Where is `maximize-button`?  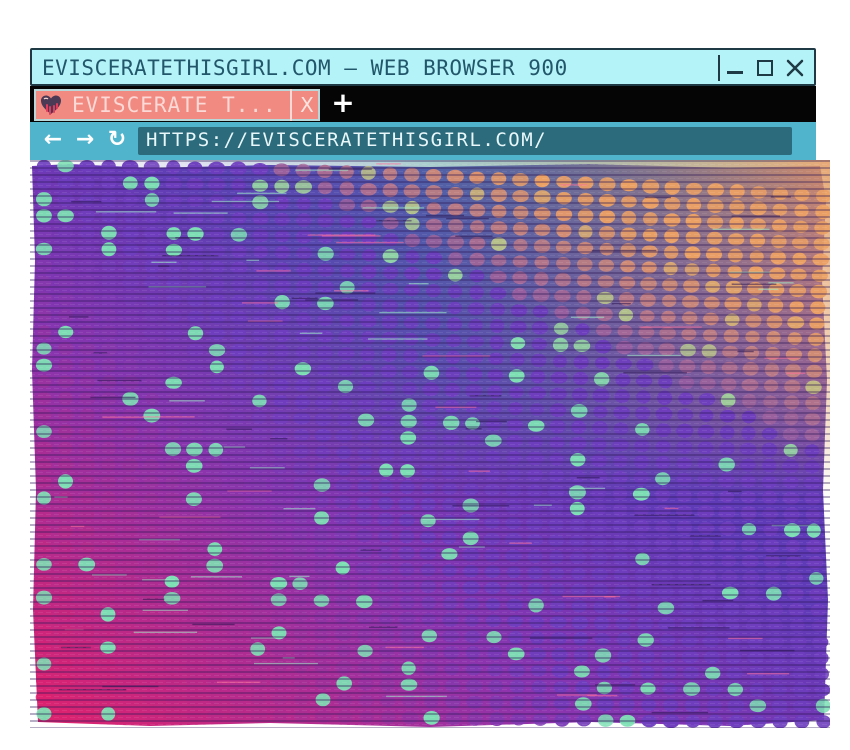
maximize-button is located at coordinates (765, 68).